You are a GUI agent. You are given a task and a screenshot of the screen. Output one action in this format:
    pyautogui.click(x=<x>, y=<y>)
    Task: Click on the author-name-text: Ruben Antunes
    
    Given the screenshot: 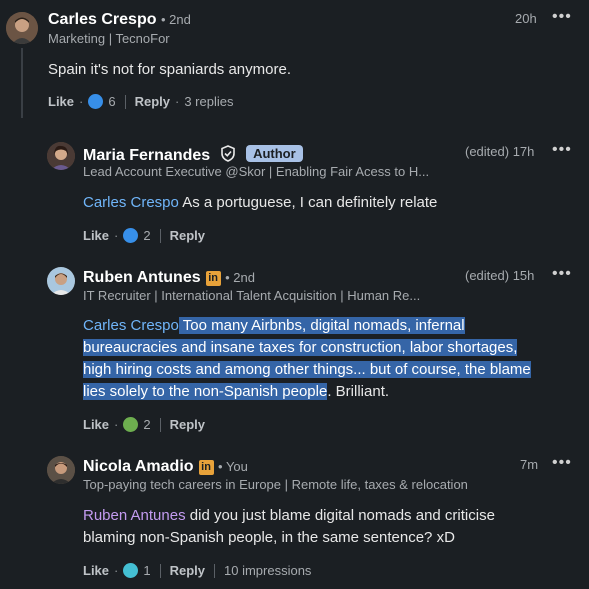 What is the action you would take?
    pyautogui.click(x=142, y=277)
    